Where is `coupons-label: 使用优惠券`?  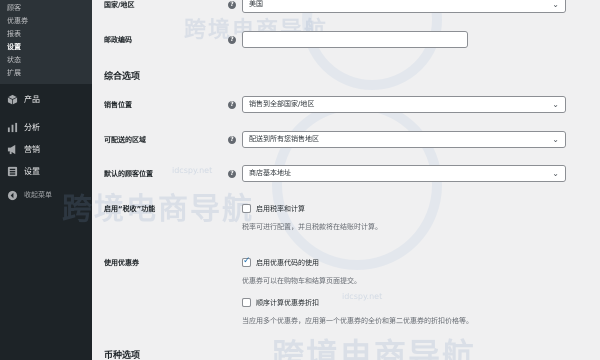 coupons-label: 使用优惠券 is located at coordinates (121, 263).